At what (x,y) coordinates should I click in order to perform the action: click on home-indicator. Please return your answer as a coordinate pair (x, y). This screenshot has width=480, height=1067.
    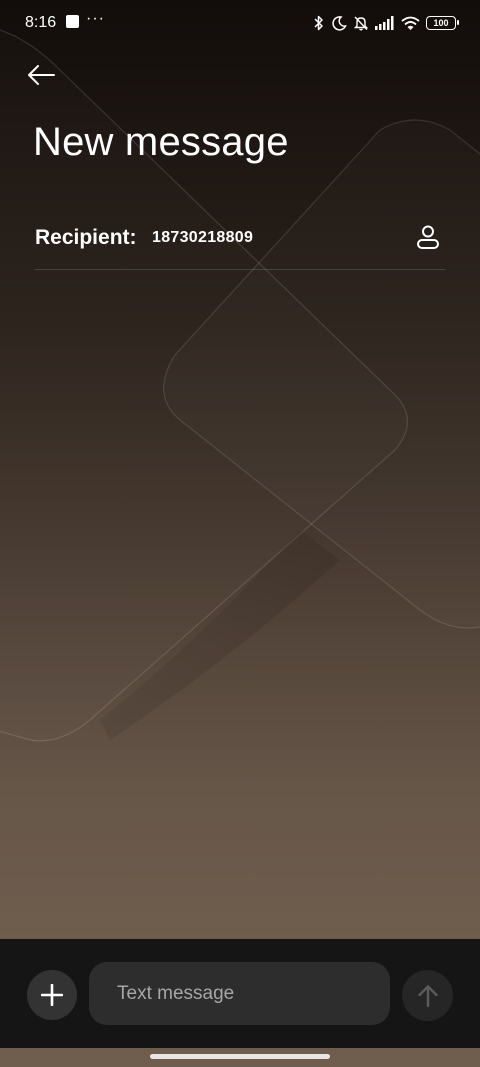
    Looking at the image, I should click on (240, 1056).